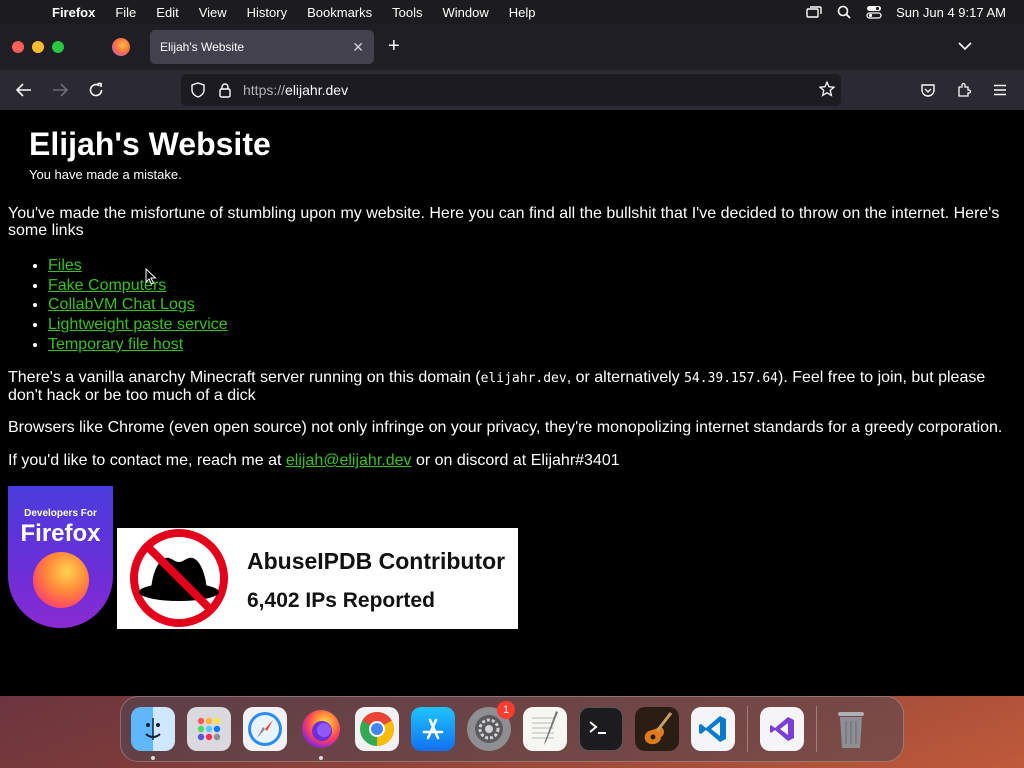 Image resolution: width=1024 pixels, height=768 pixels. What do you see at coordinates (657, 729) in the screenshot?
I see `garageband-icon` at bounding box center [657, 729].